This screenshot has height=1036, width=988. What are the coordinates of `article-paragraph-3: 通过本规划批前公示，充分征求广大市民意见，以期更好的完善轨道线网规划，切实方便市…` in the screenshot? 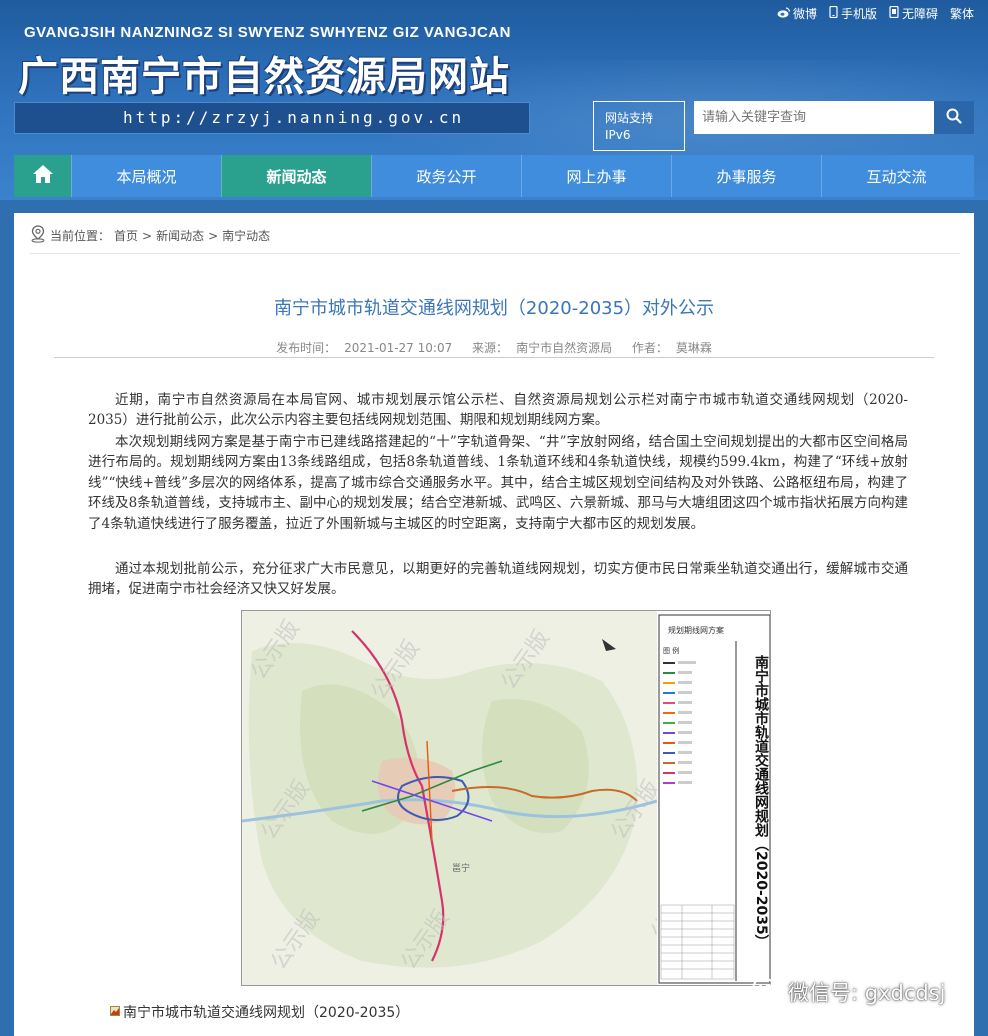 It's located at (498, 579).